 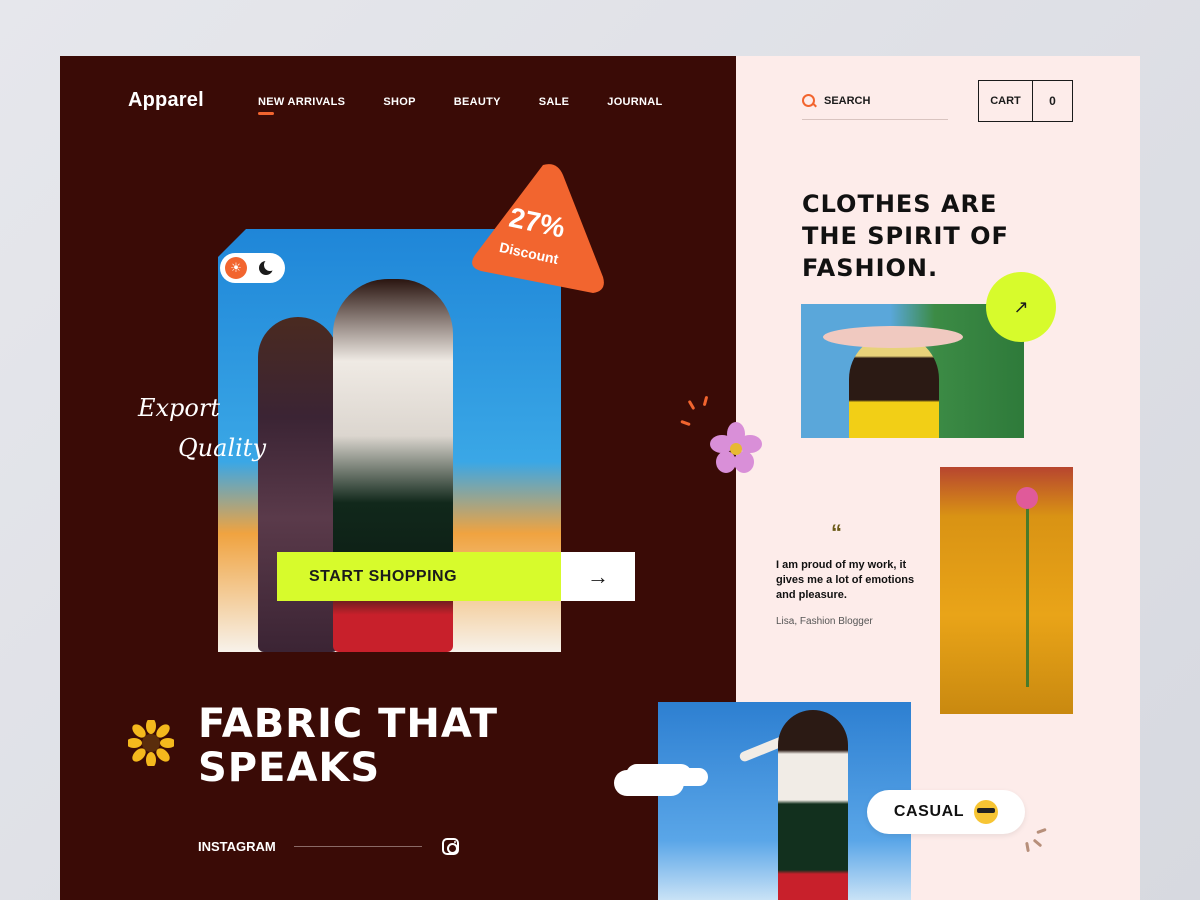 What do you see at coordinates (634, 102) in the screenshot?
I see `nav-item-journal: JOURNAL` at bounding box center [634, 102].